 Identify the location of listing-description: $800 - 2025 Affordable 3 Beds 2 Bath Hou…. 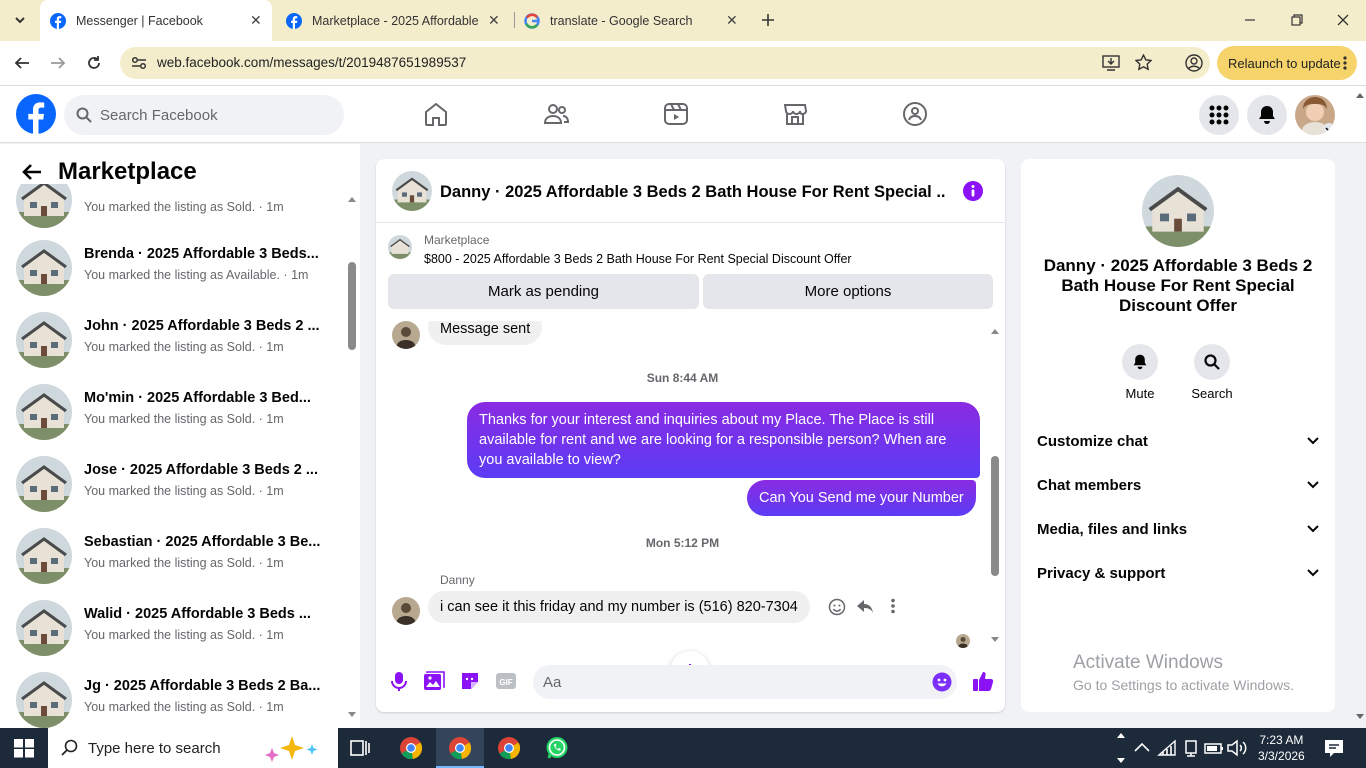
(638, 259).